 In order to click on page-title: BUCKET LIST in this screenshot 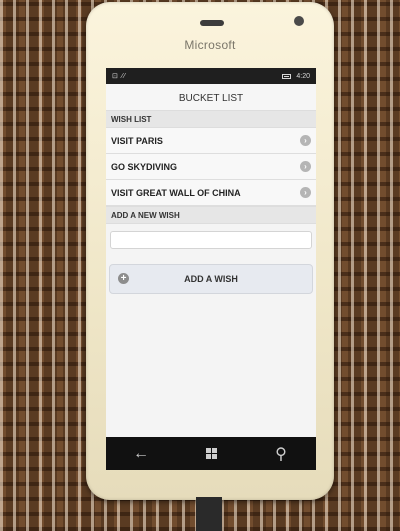, I will do `click(211, 97)`.